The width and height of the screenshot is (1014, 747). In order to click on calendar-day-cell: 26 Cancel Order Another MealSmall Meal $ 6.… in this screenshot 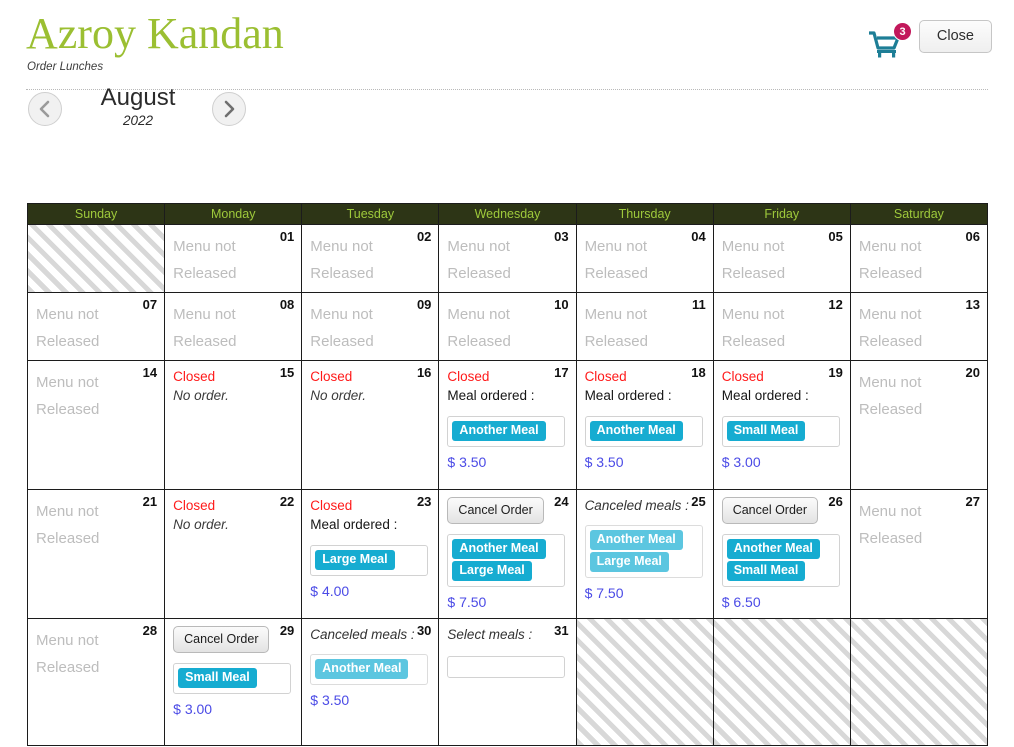, I will do `click(782, 554)`.